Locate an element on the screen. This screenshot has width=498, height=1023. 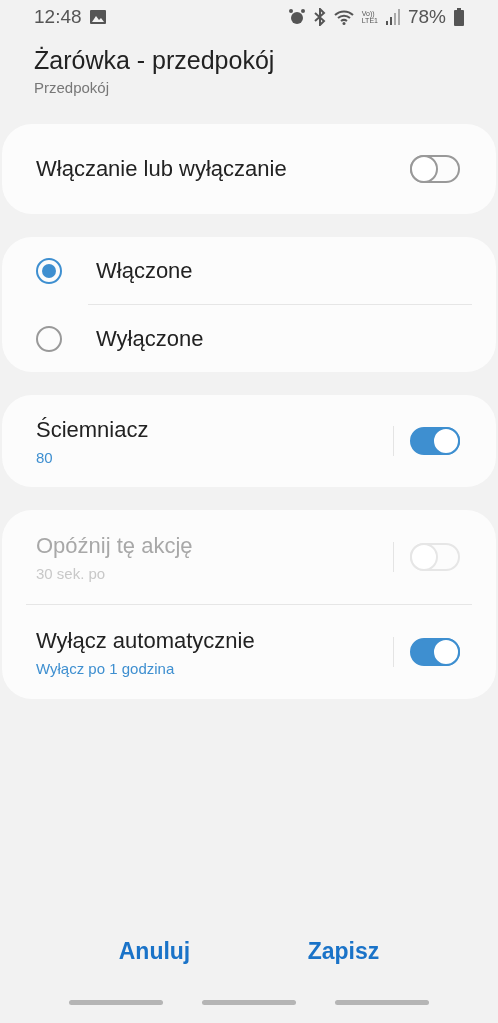
battery-icon is located at coordinates (459, 17).